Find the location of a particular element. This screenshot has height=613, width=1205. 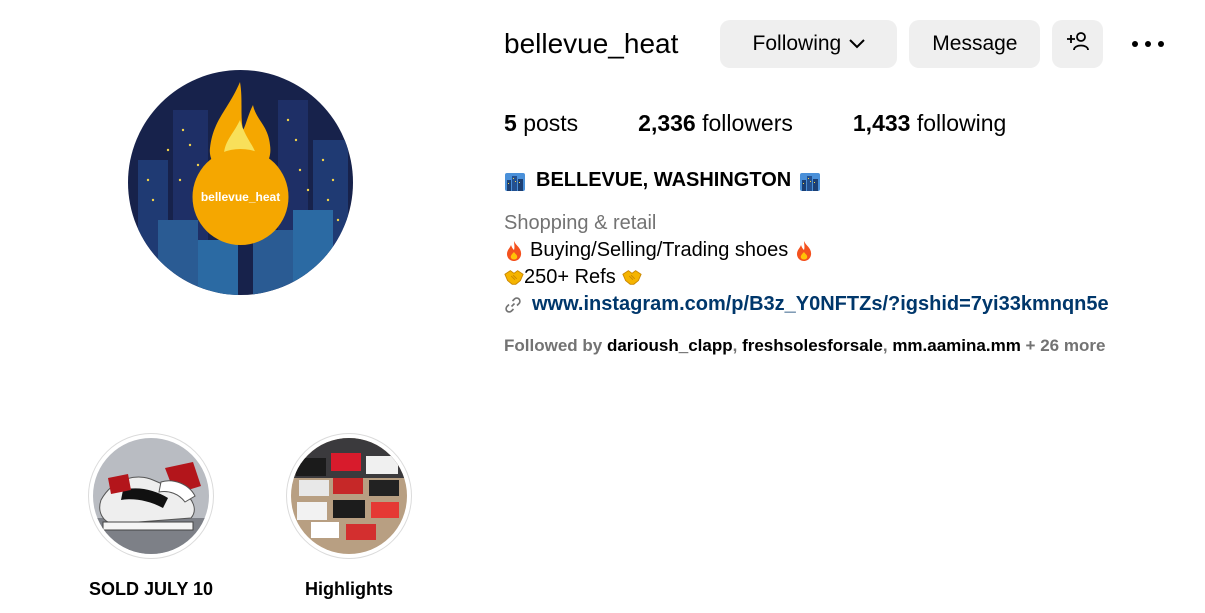

stat-following: 1,433 following is located at coordinates (929, 123).